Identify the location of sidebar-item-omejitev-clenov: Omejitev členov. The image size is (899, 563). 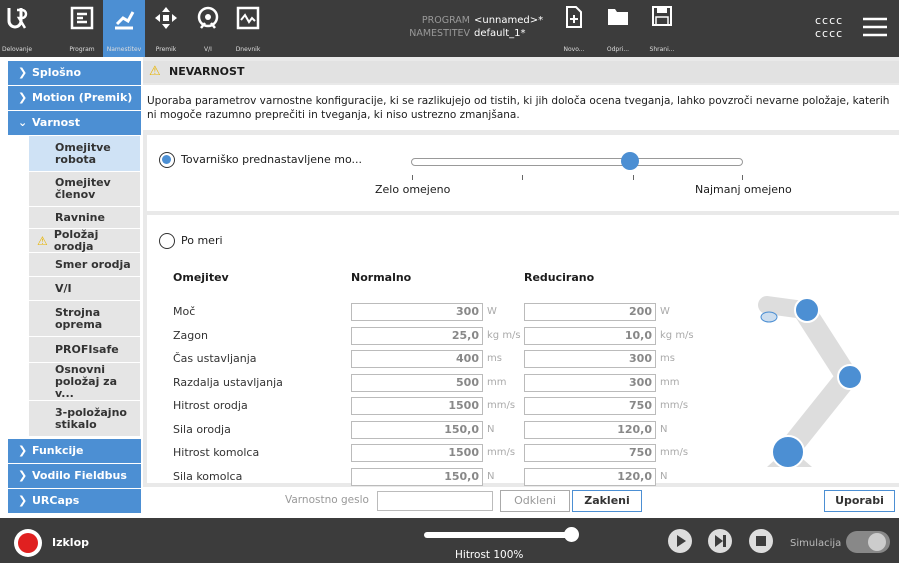
(84, 189).